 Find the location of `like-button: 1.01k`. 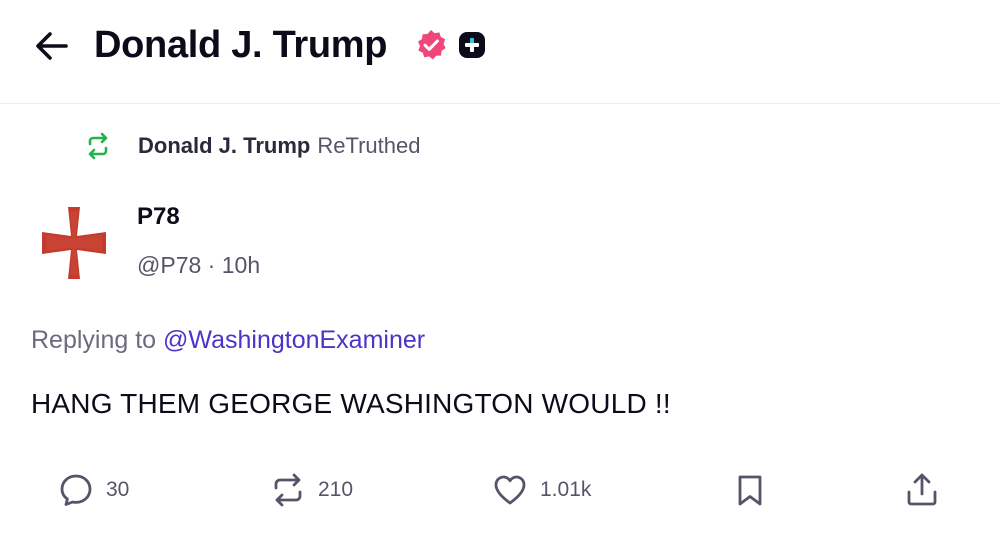

like-button: 1.01k is located at coordinates (541, 490).